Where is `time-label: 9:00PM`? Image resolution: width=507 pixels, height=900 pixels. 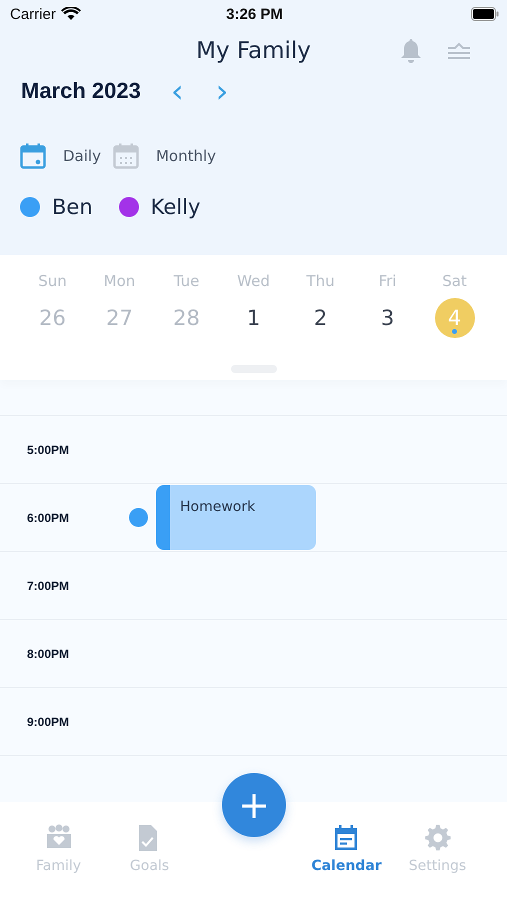 time-label: 9:00PM is located at coordinates (48, 721).